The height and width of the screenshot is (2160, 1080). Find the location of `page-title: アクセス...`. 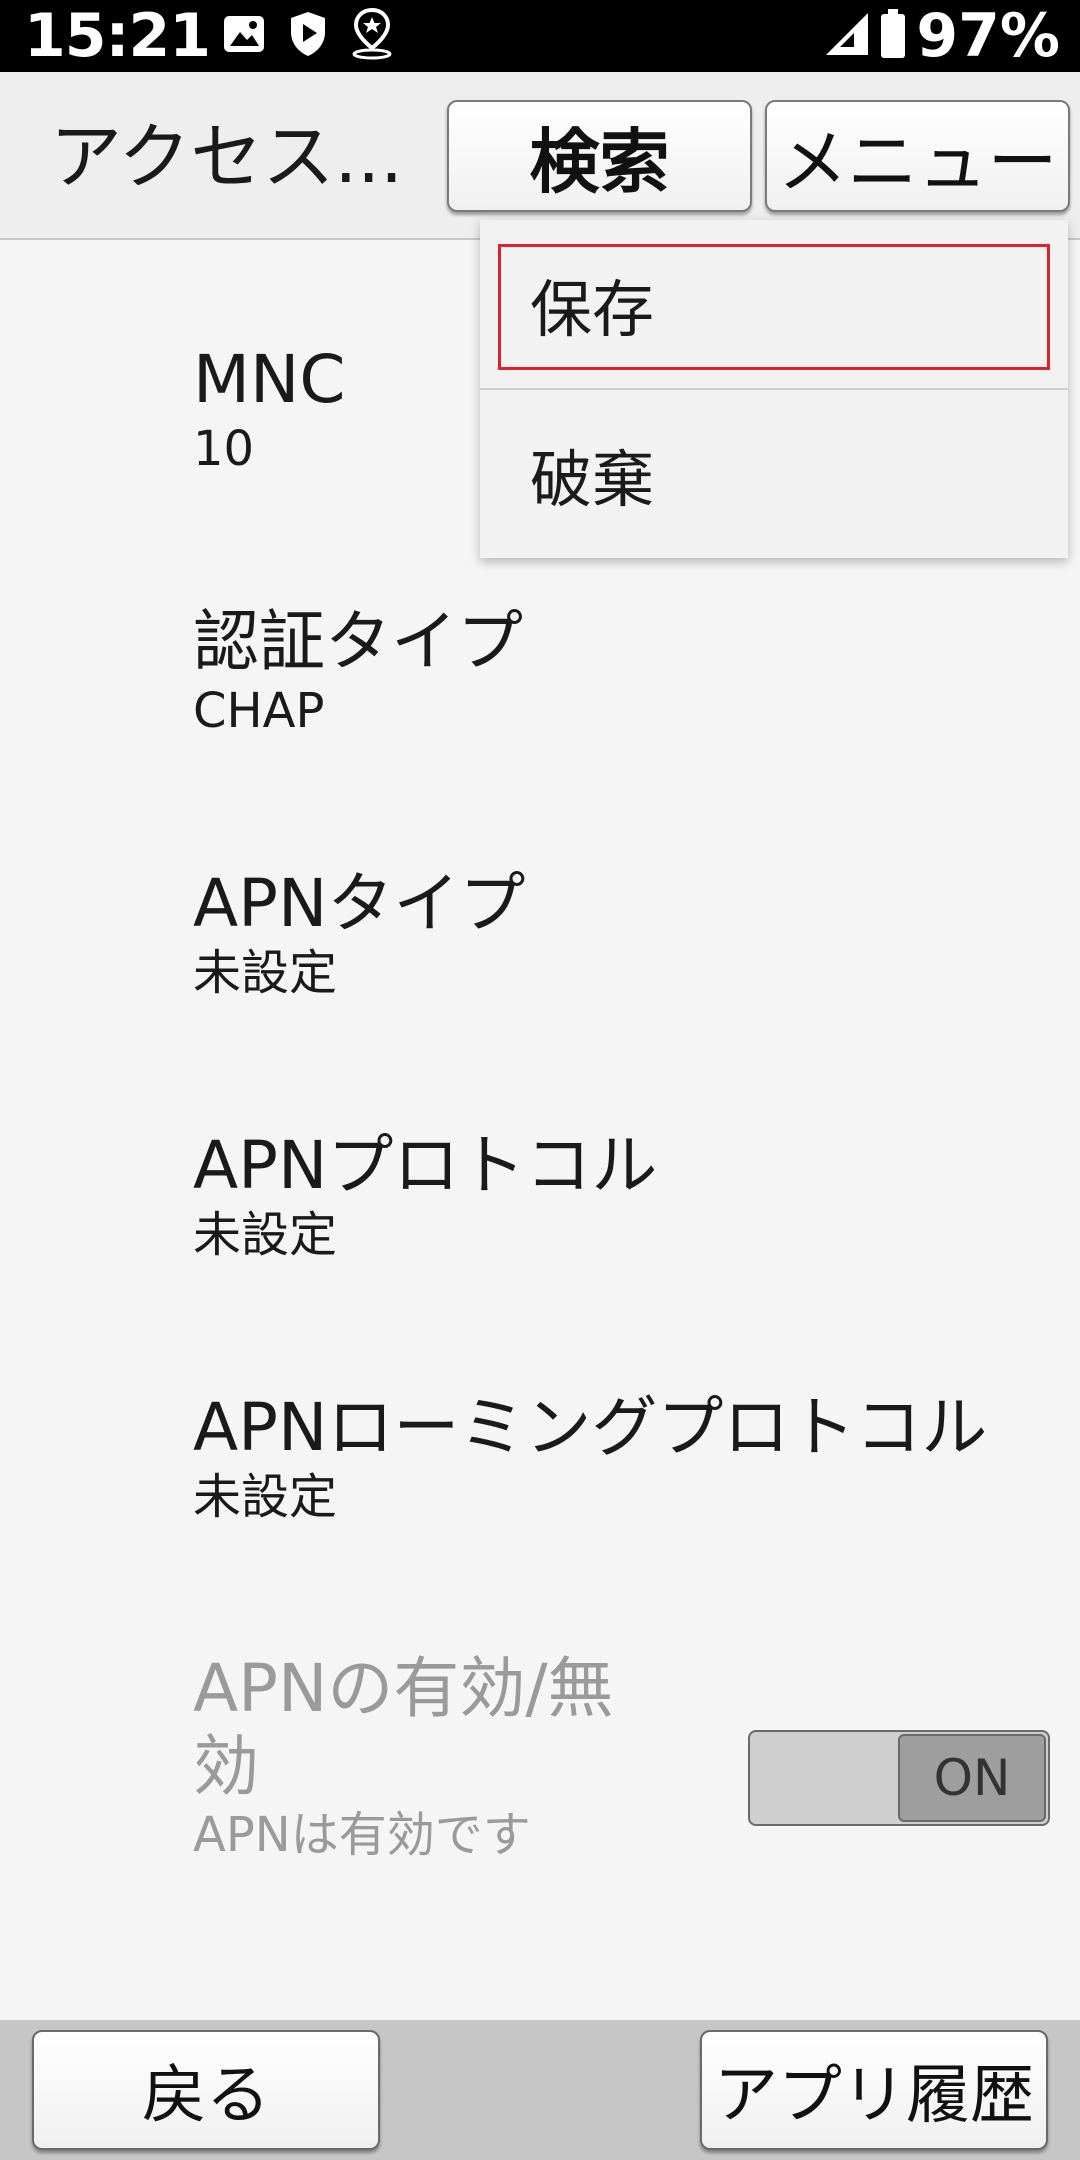

page-title: アクセス... is located at coordinates (227, 157).